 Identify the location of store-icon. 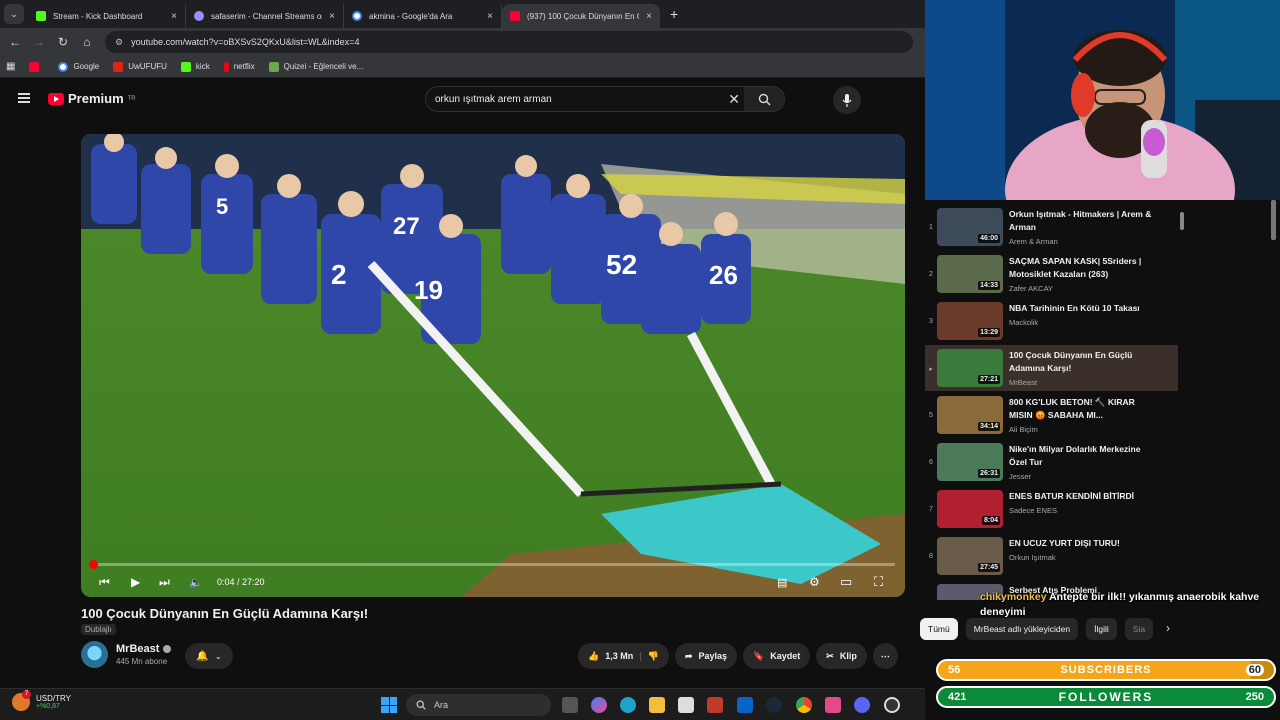
(686, 705).